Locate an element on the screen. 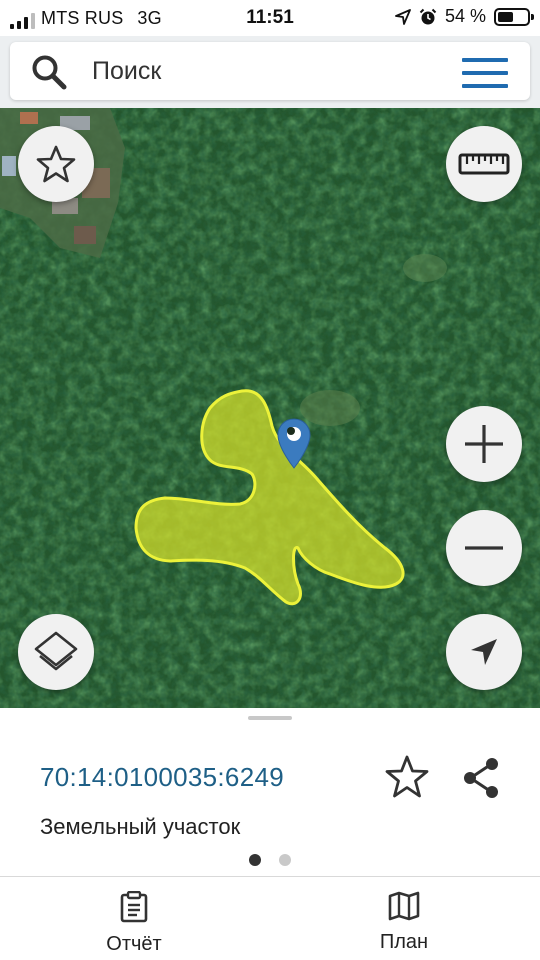  tab-report-label: Отчёт is located at coordinates (134, 944).